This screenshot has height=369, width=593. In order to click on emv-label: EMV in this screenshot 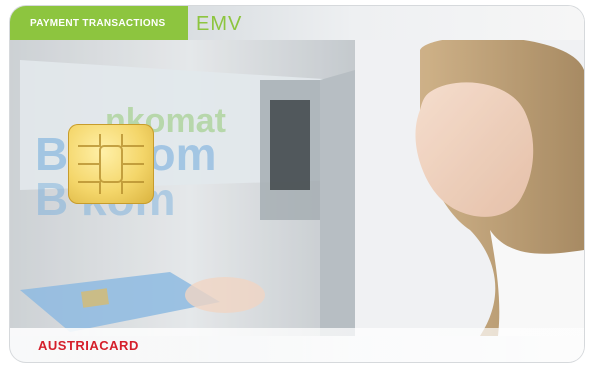, I will do `click(219, 24)`.